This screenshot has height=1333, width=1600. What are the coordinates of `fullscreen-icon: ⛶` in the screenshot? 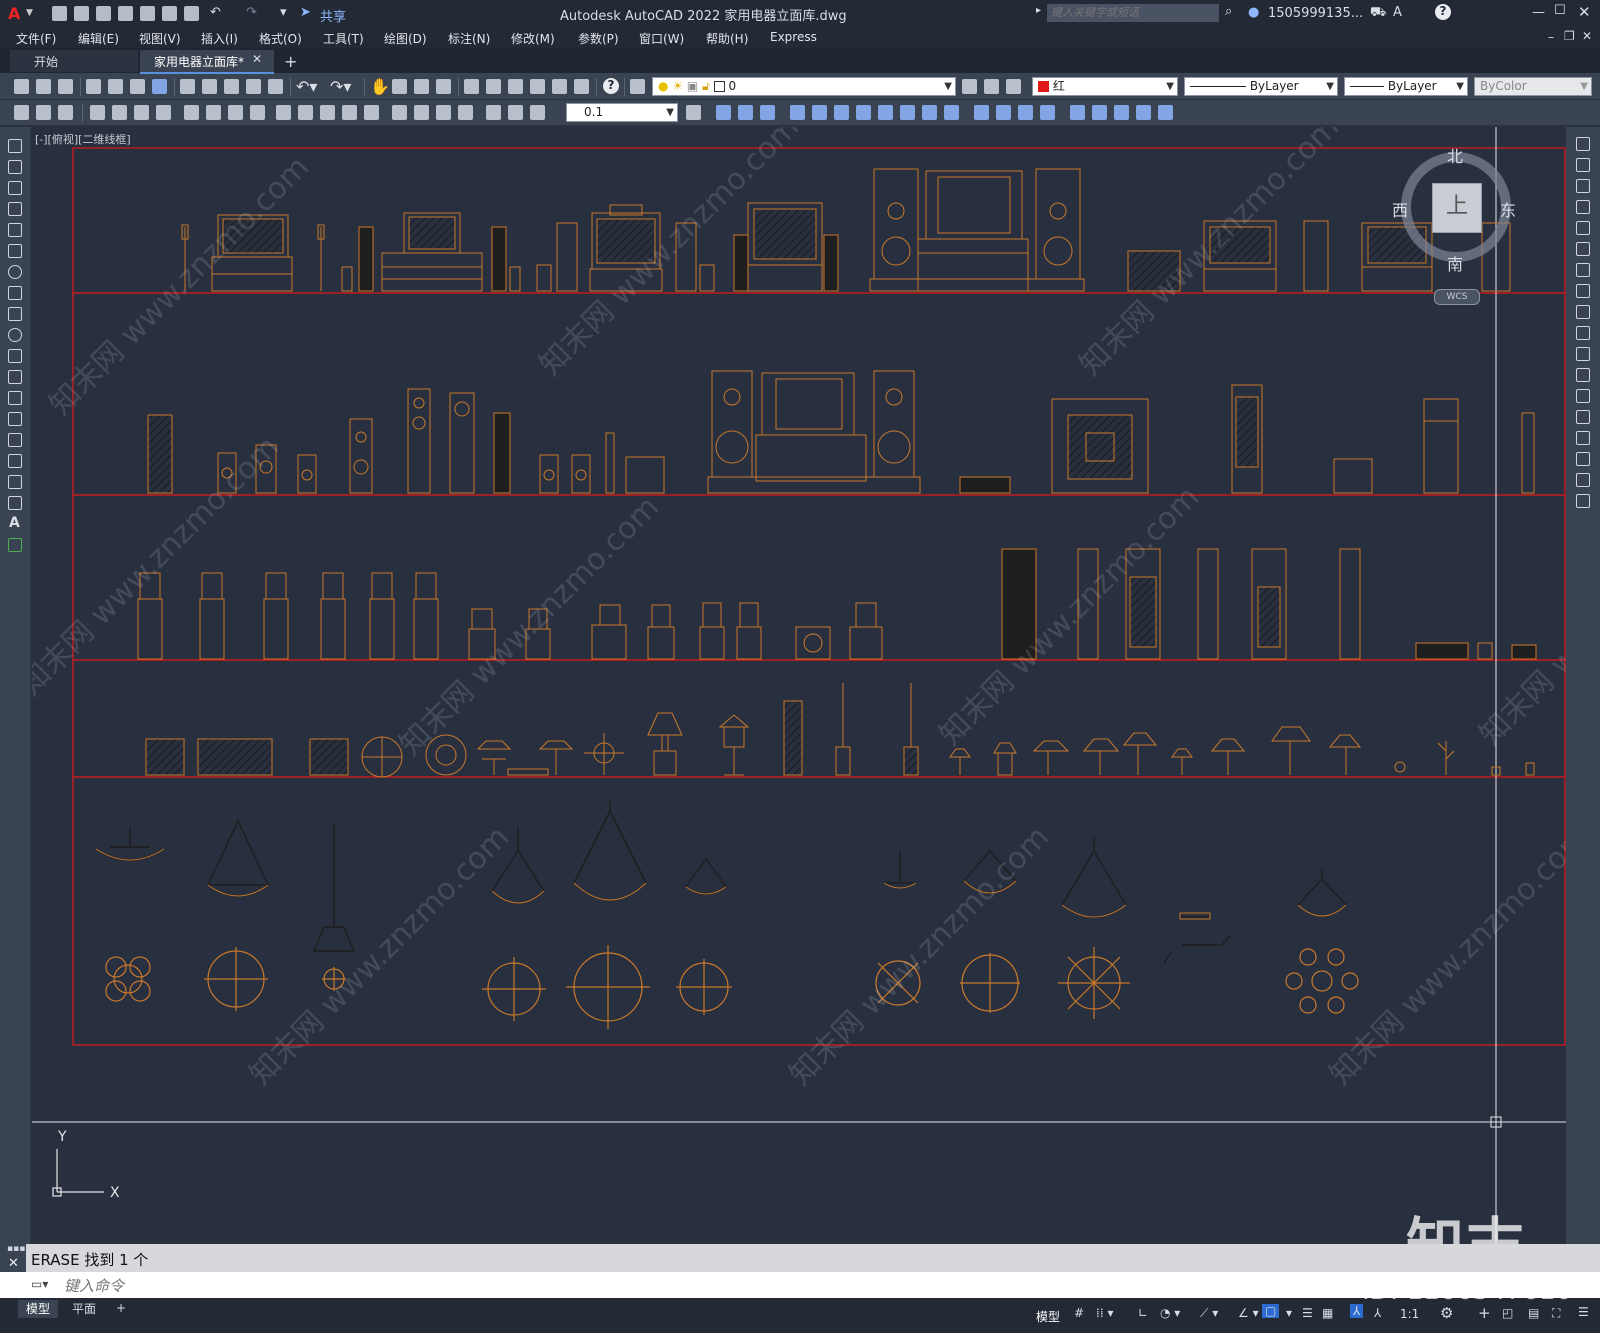 It's located at (1556, 1313).